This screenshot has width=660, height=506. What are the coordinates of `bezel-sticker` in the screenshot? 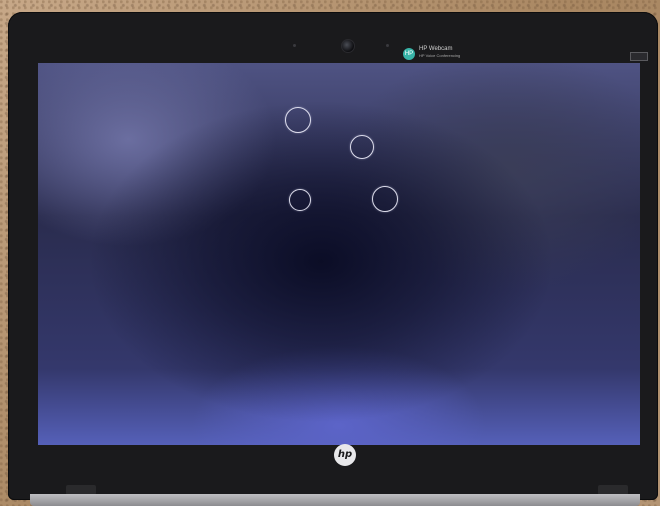 It's located at (639, 56).